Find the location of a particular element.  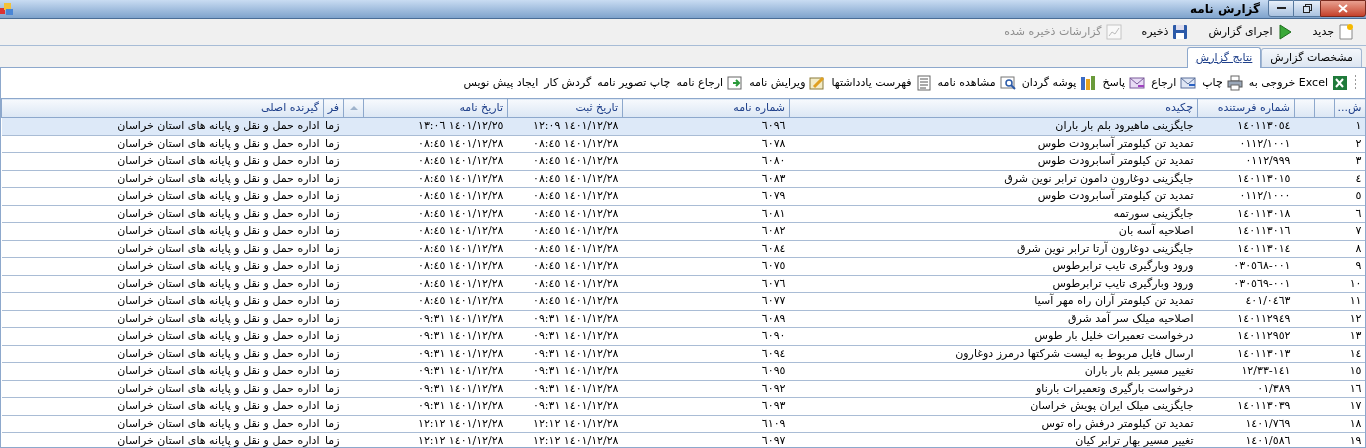

table-cell: ٤ is located at coordinates (1358, 178).